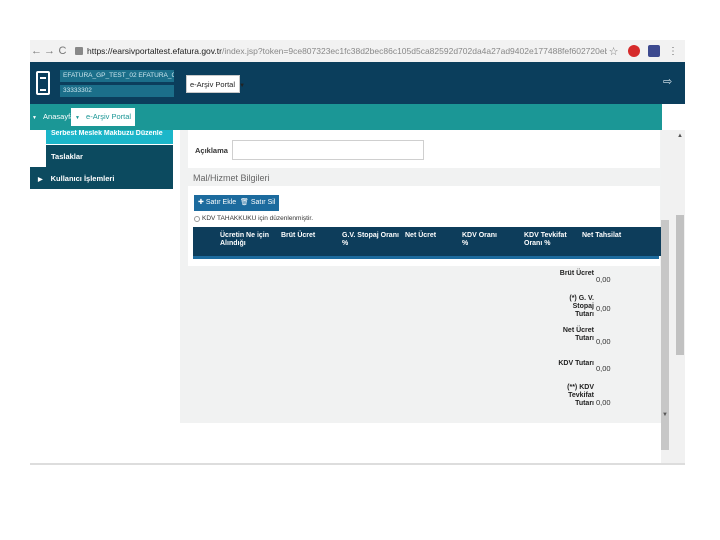 Image resolution: width=720 pixels, height=540 pixels. I want to click on col-net-tahsilat-header: Net Tahsilat, so click(602, 235).